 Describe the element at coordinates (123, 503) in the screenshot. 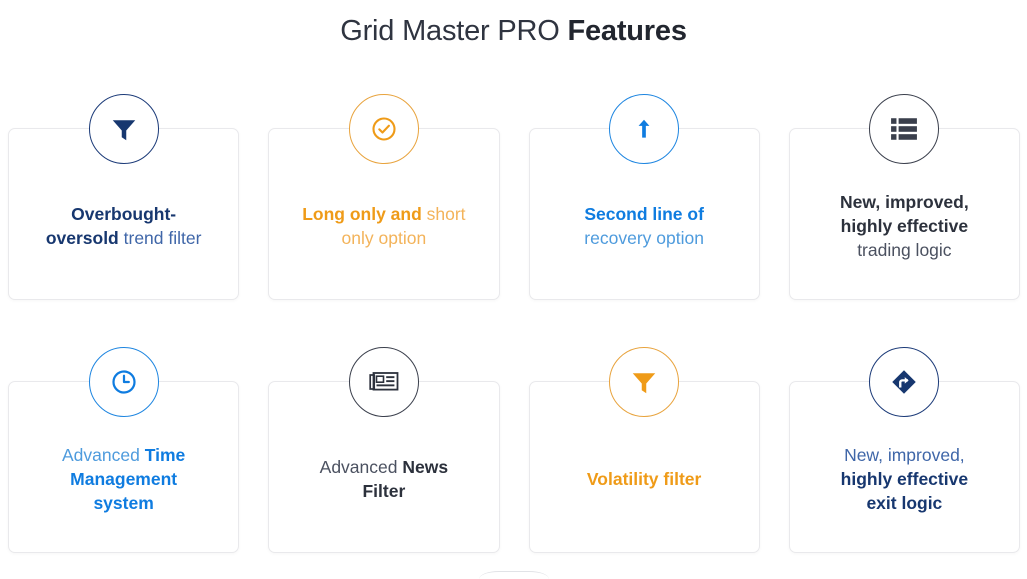

I see `text-segment: system` at that location.